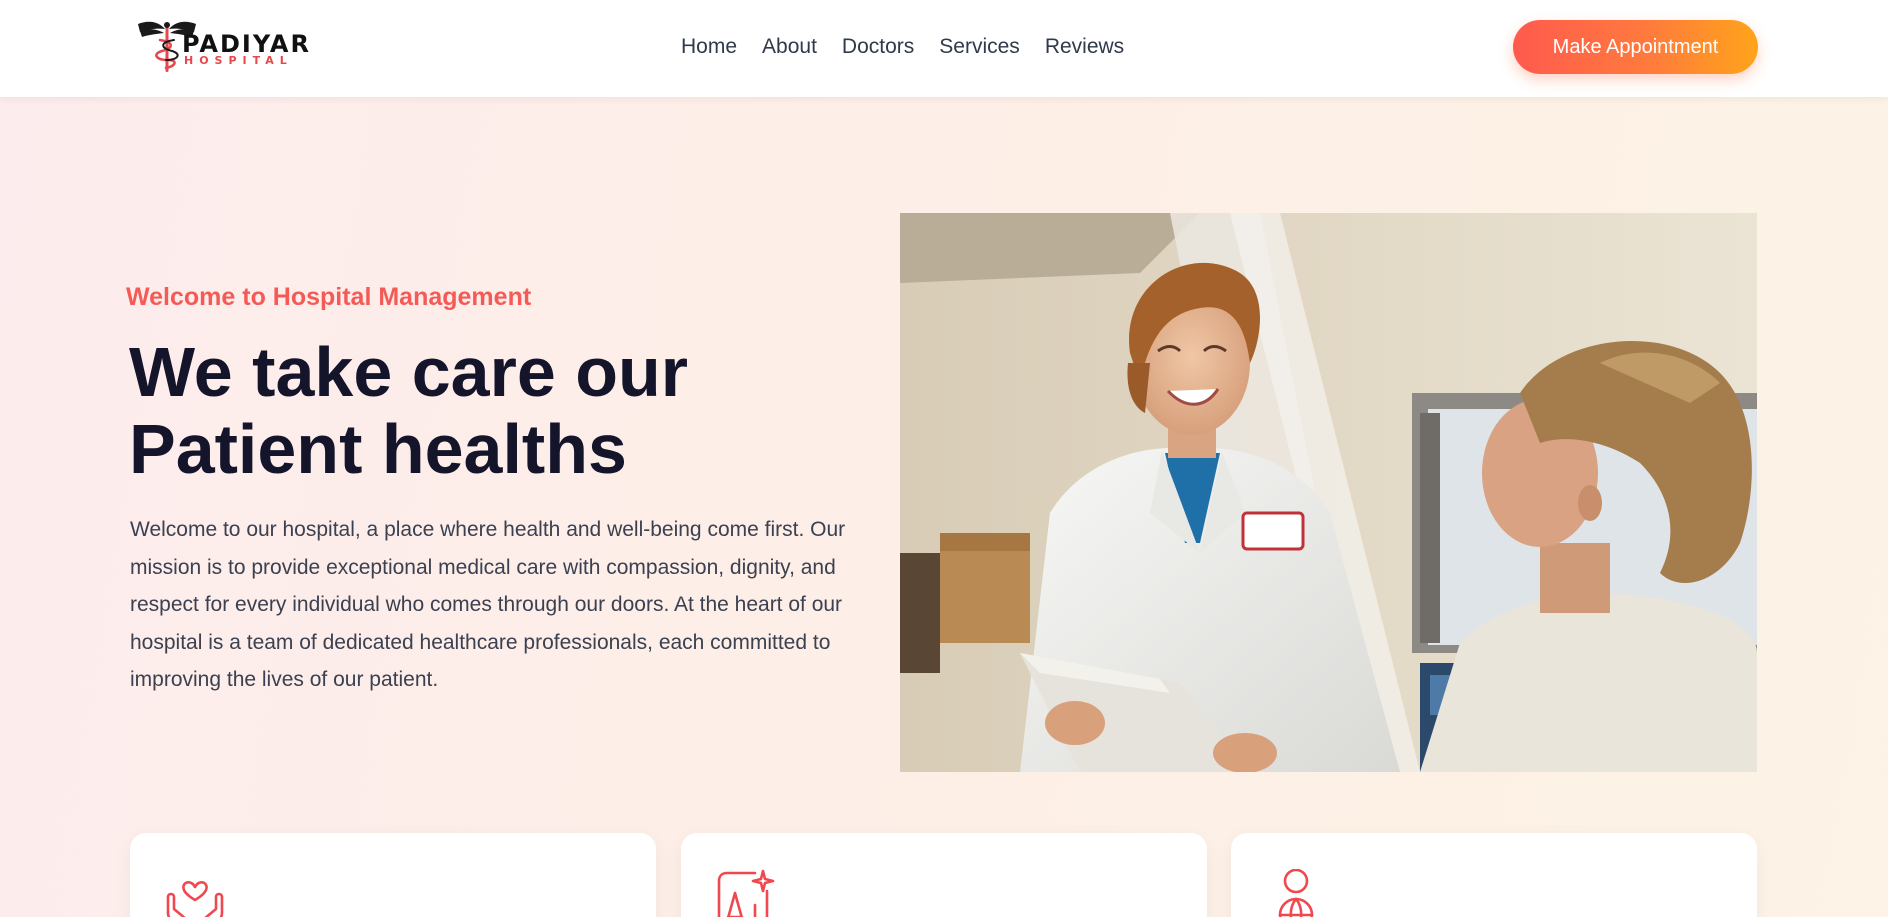 The width and height of the screenshot is (1888, 917). I want to click on main-nav: Home About Doctors Services Reviews, so click(902, 47).